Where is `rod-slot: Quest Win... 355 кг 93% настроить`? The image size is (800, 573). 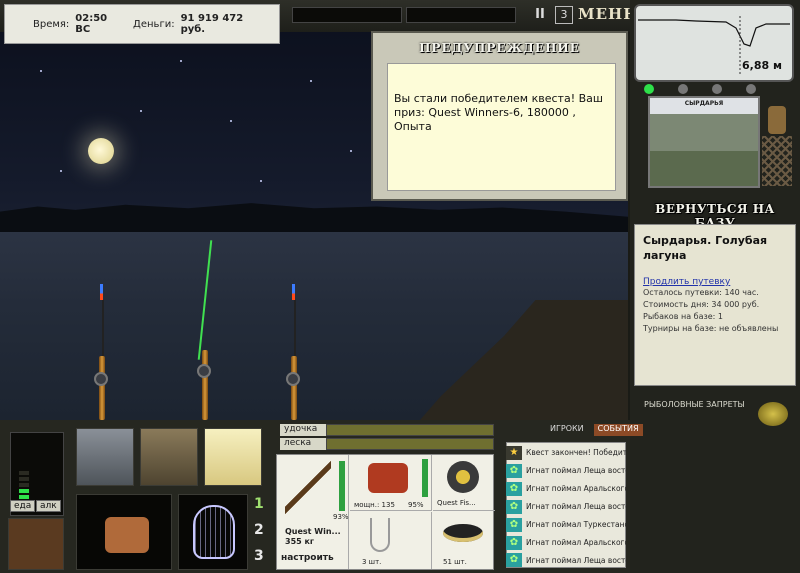
rod-slot: Quest Win... 355 кг 93% настроить is located at coordinates (313, 512).